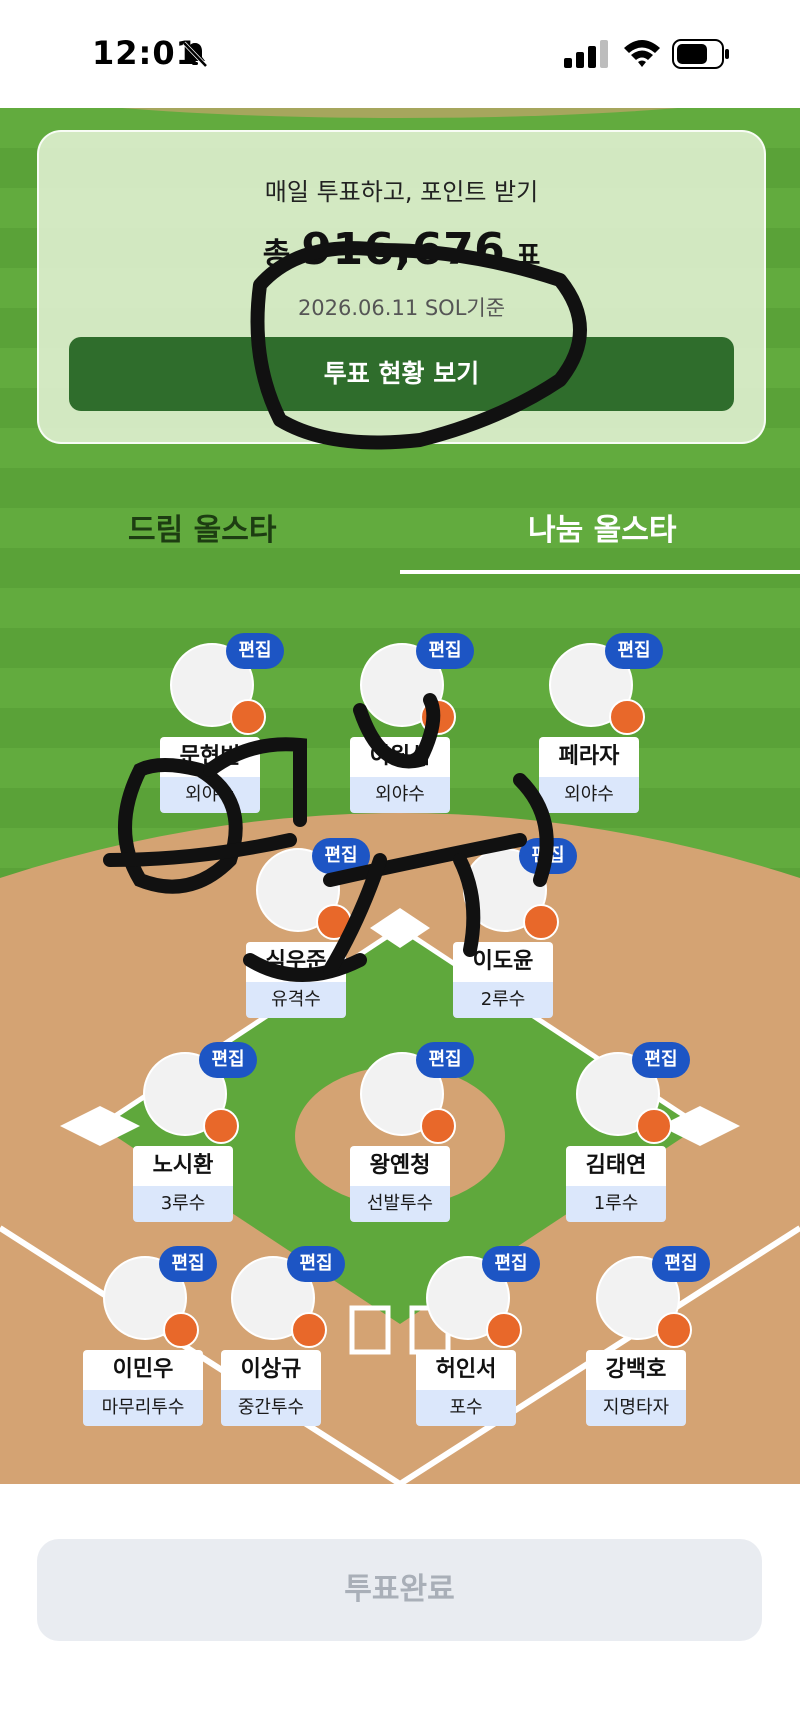 The image size is (800, 1734). I want to click on player-name: 이원석, so click(400, 757).